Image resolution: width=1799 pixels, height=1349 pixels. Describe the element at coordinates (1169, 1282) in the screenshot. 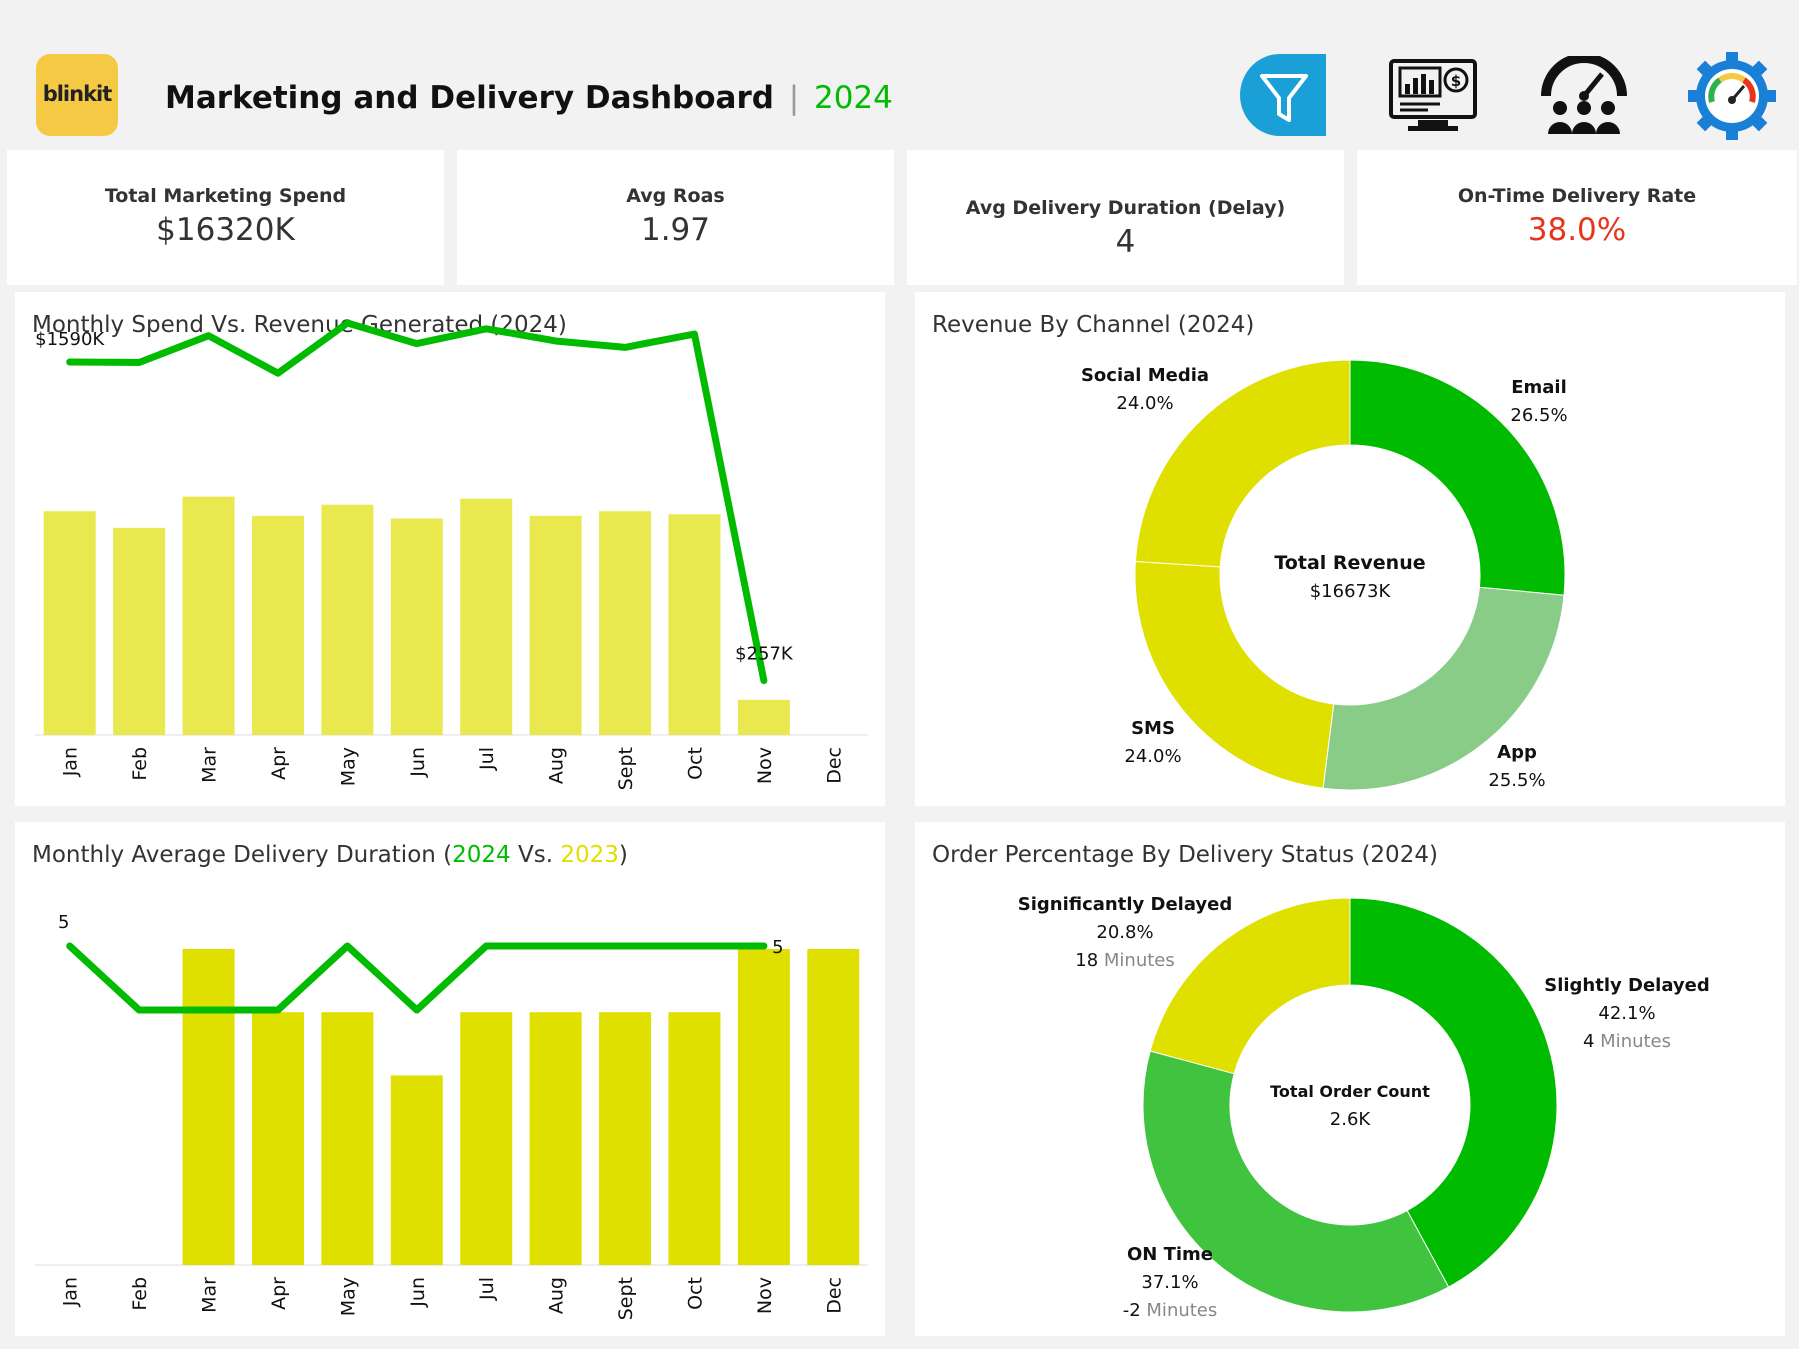

I see `slice-percent-label: 37.1%` at that location.